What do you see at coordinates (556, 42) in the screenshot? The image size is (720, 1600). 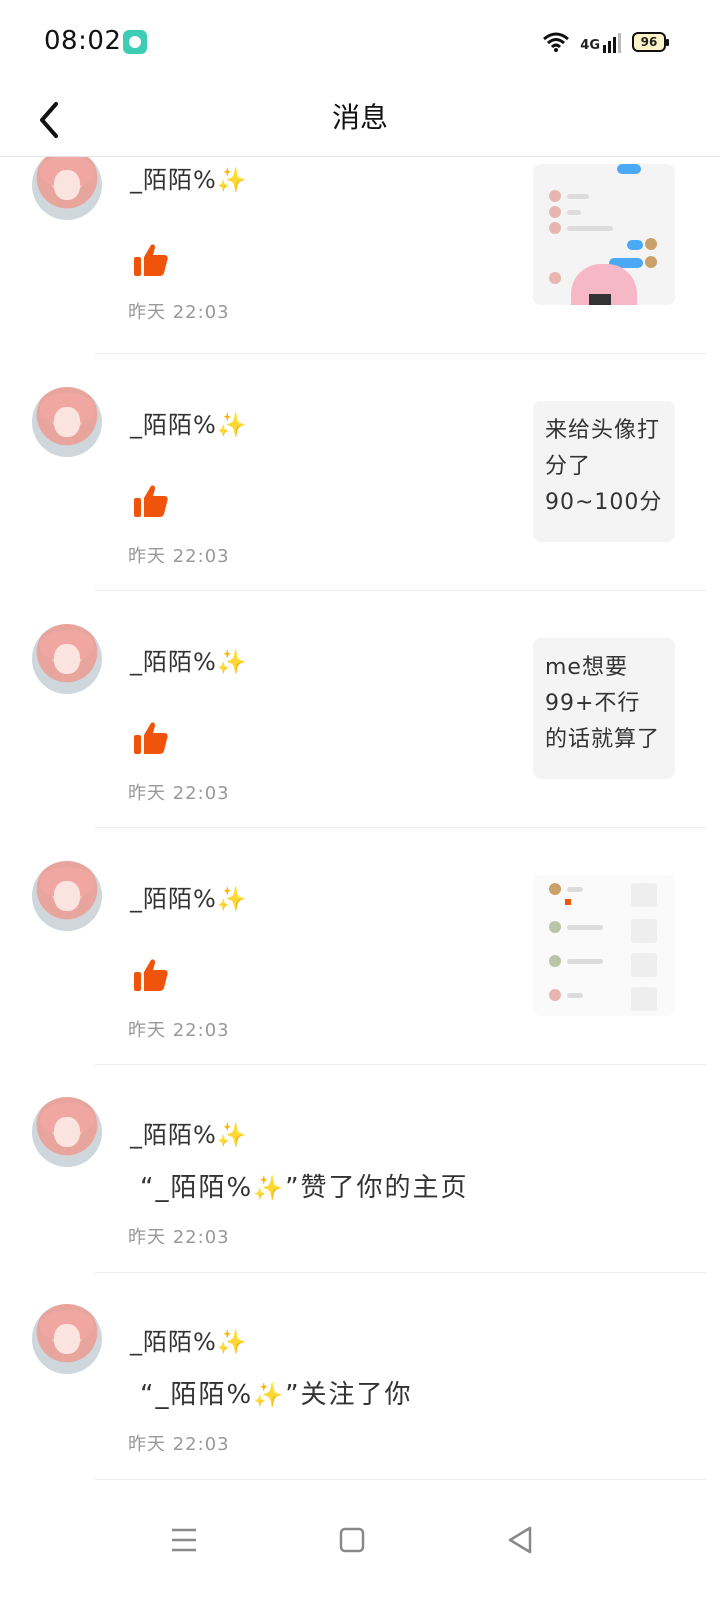 I see `wifi-icon` at bounding box center [556, 42].